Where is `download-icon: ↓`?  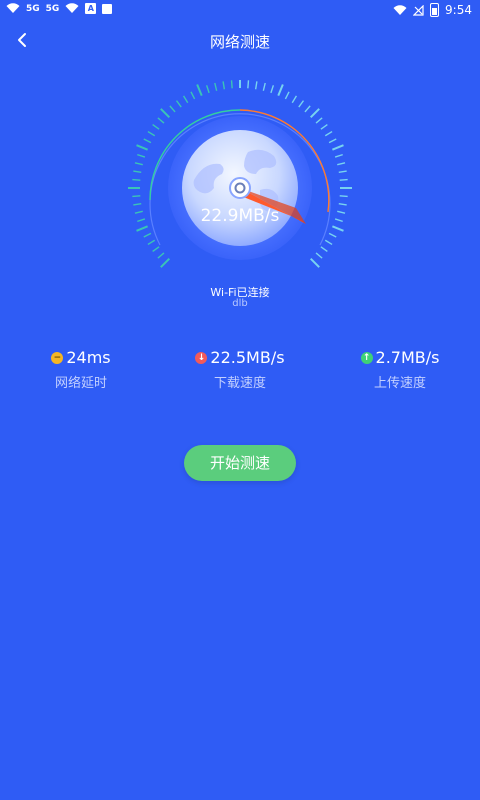 download-icon: ↓ is located at coordinates (201, 357).